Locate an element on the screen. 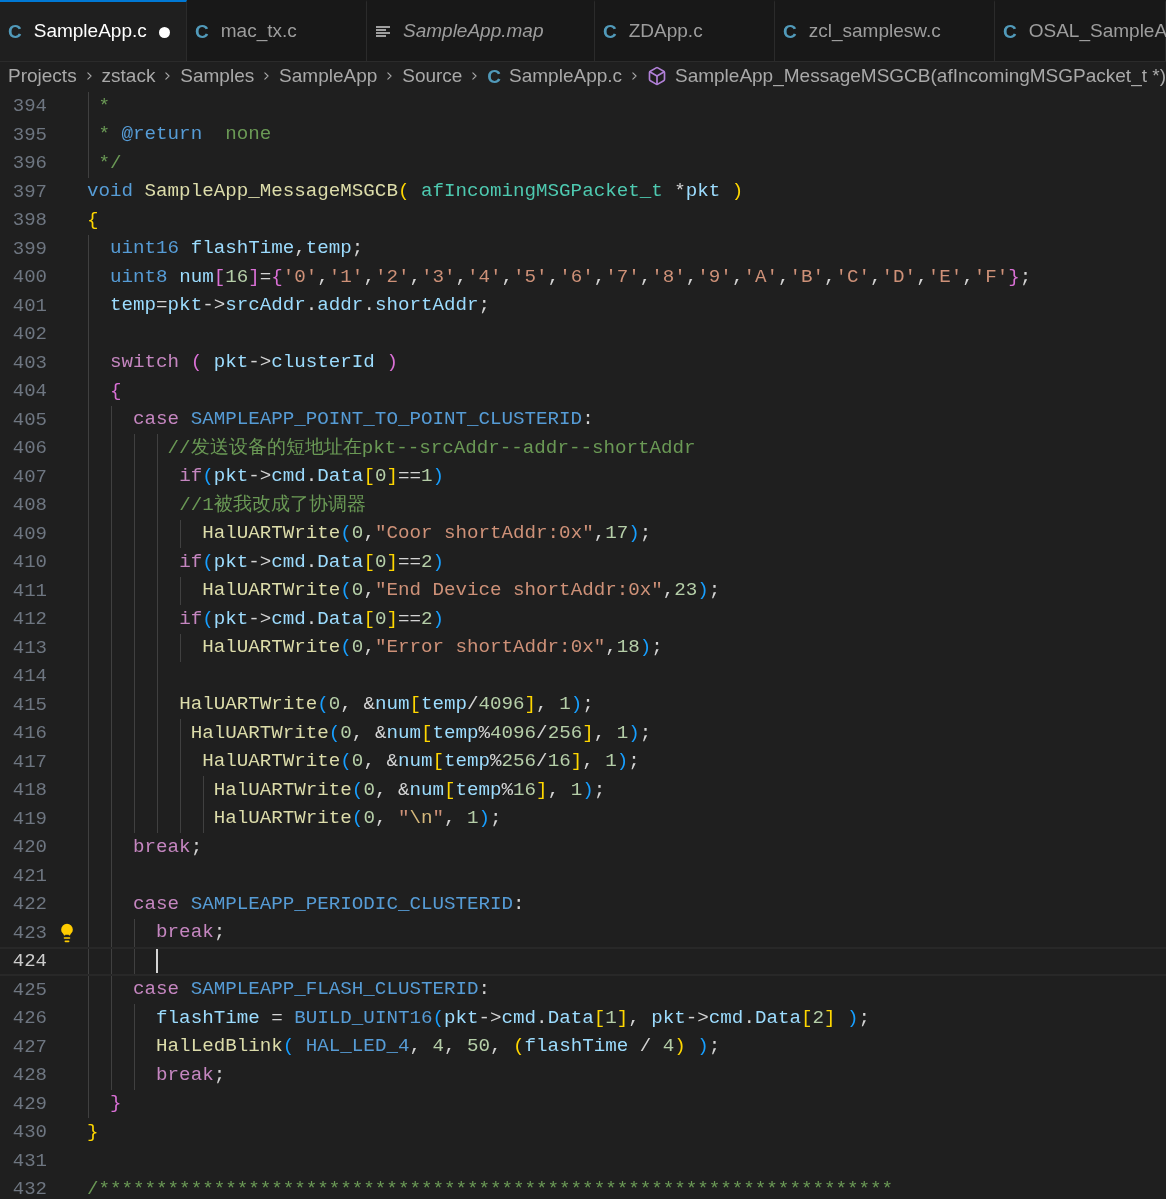 The image size is (1166, 1199). line-number: 408 is located at coordinates (29, 505).